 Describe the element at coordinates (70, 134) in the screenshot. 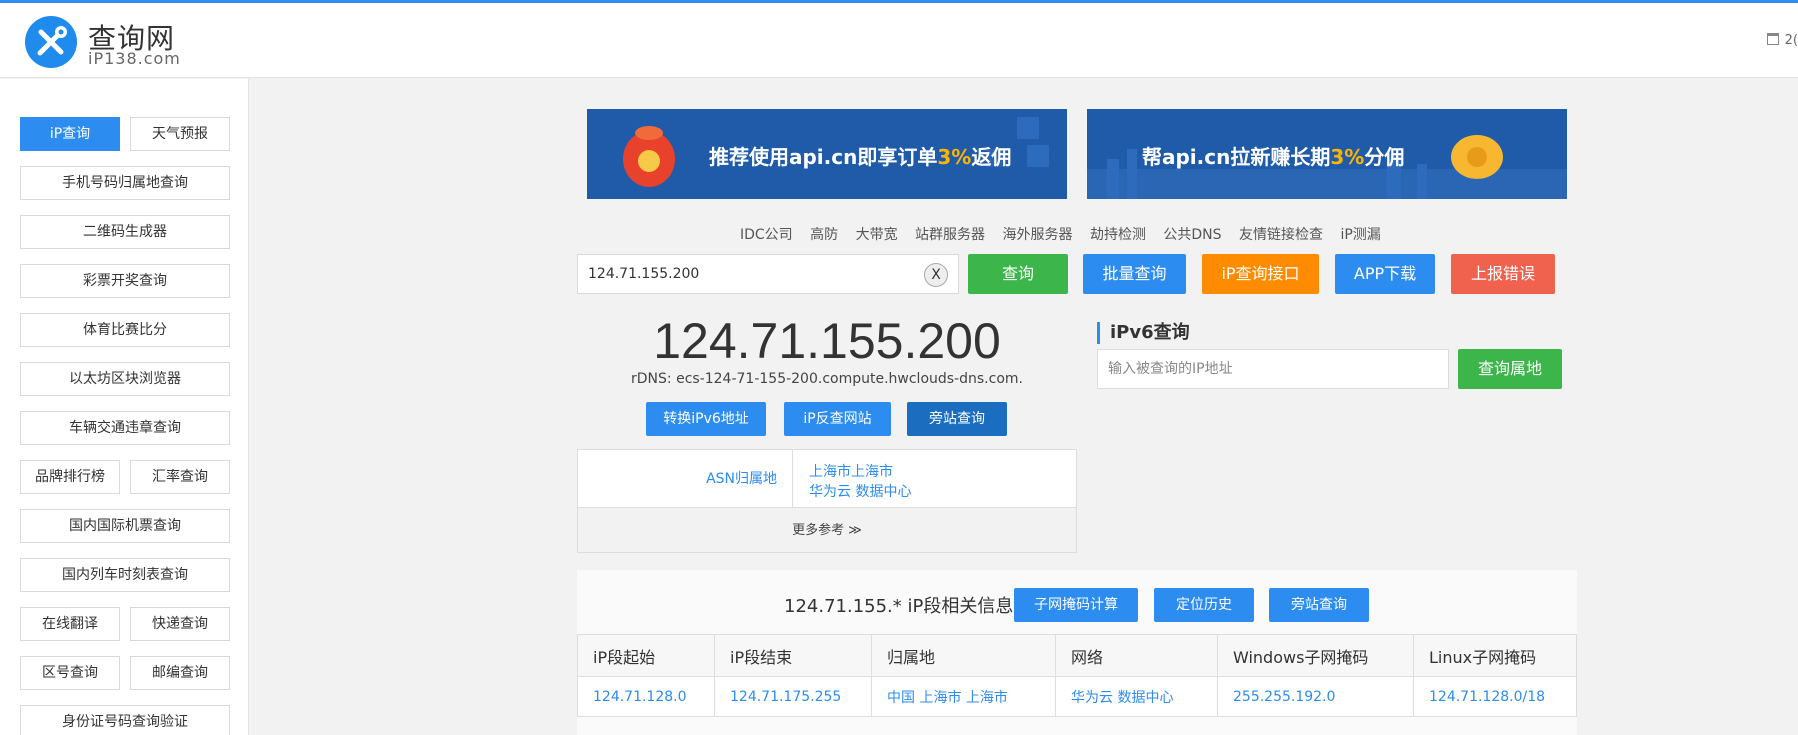

I see `sidebar-item-ip-query: iP查询` at that location.